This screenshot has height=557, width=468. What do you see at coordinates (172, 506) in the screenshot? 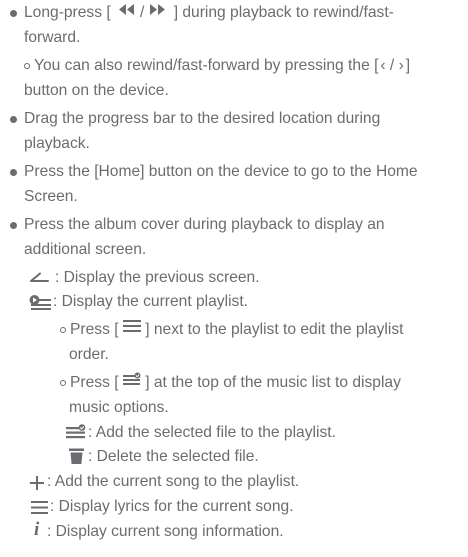
I see `lyrics-description: : Display lyrics for the current song.` at bounding box center [172, 506].